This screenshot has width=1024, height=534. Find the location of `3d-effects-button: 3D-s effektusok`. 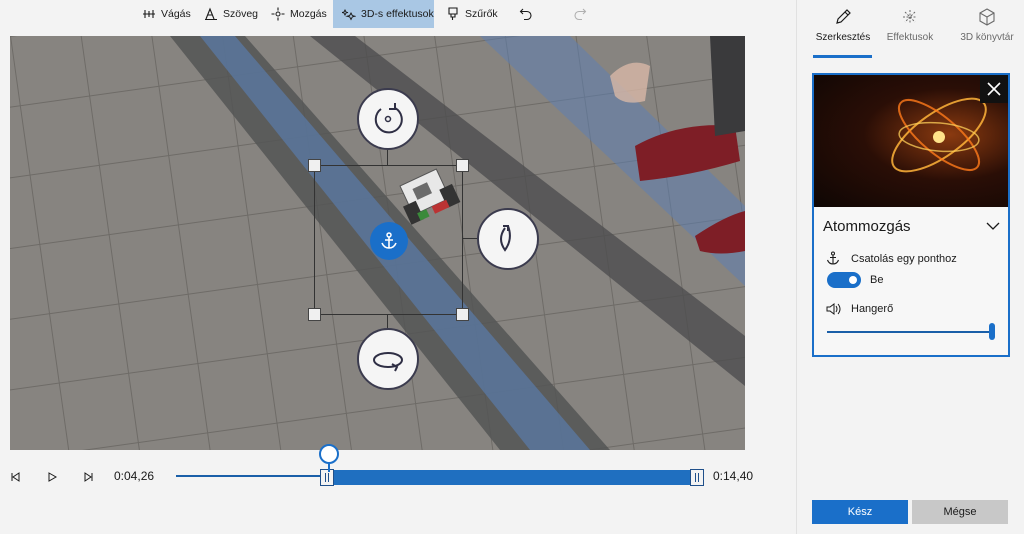

3d-effects-button: 3D-s effektusok is located at coordinates (383, 14).